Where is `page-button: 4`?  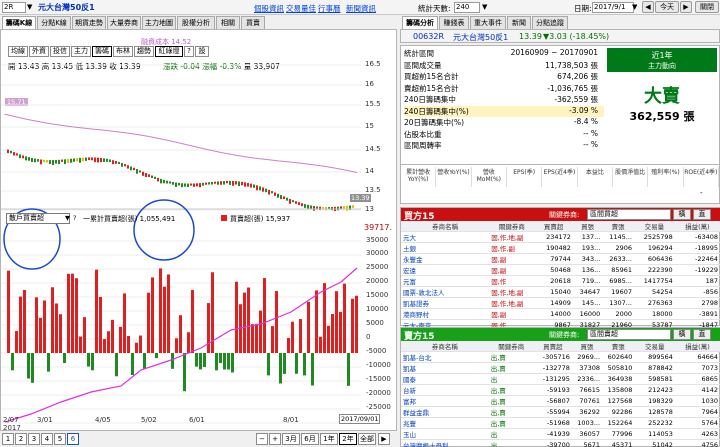 page-button: 4 is located at coordinates (47, 439).